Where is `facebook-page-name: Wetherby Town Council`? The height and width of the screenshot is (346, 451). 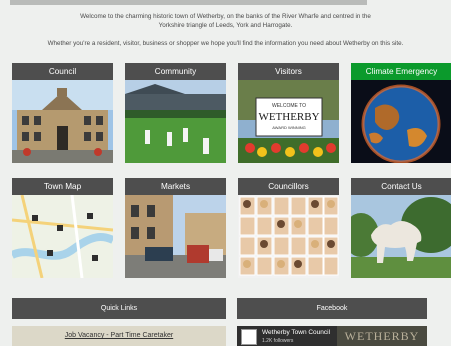 facebook-page-name: Wetherby Town Council is located at coordinates (296, 332).